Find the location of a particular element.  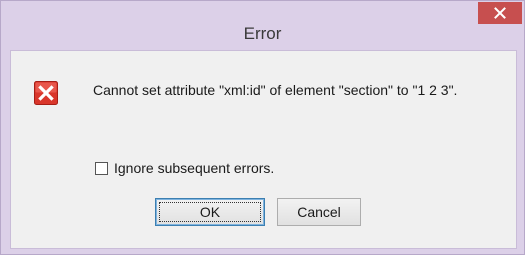

ignore-errors-label: Ignore subsequent errors. is located at coordinates (194, 168).